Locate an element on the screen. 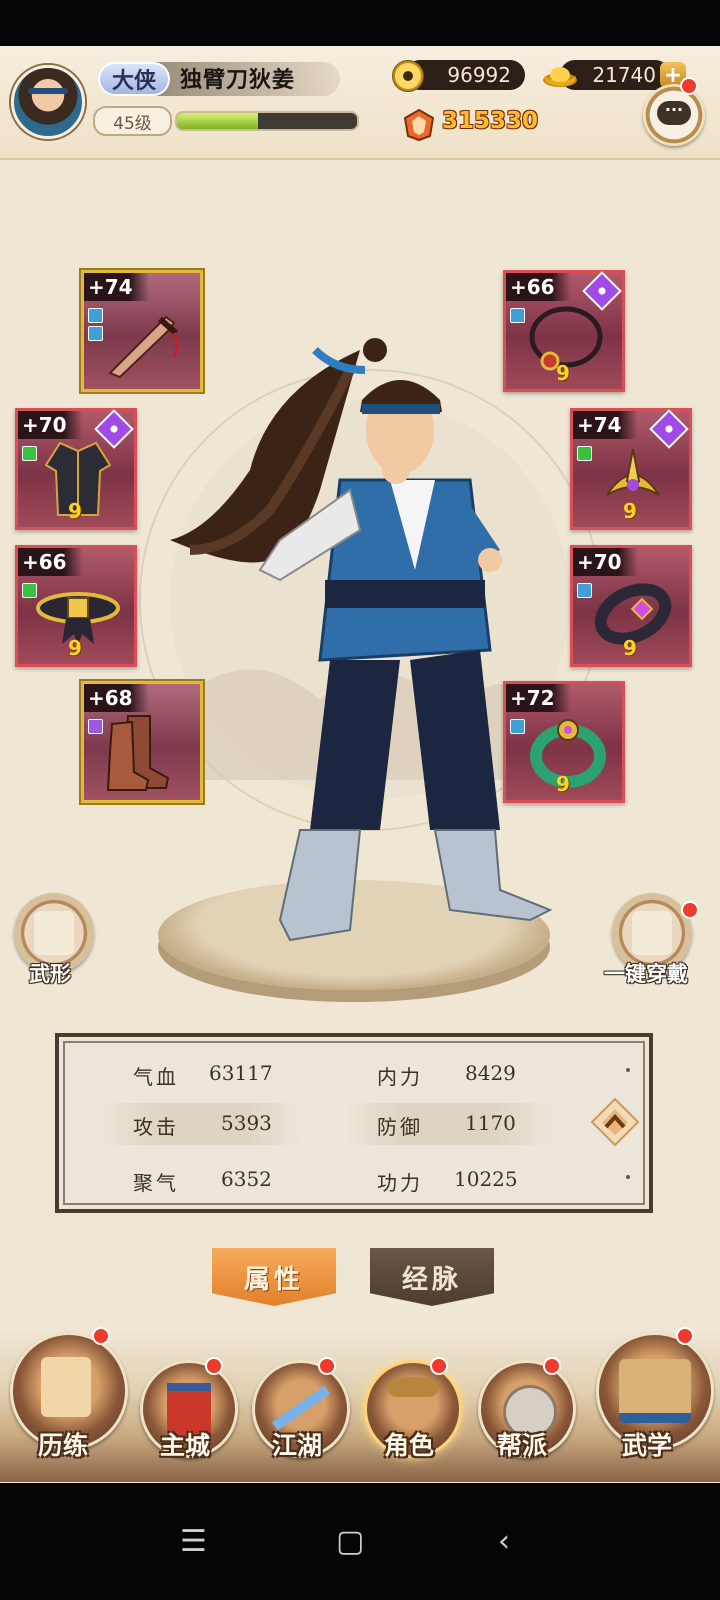  player-avatar is located at coordinates (48, 102).